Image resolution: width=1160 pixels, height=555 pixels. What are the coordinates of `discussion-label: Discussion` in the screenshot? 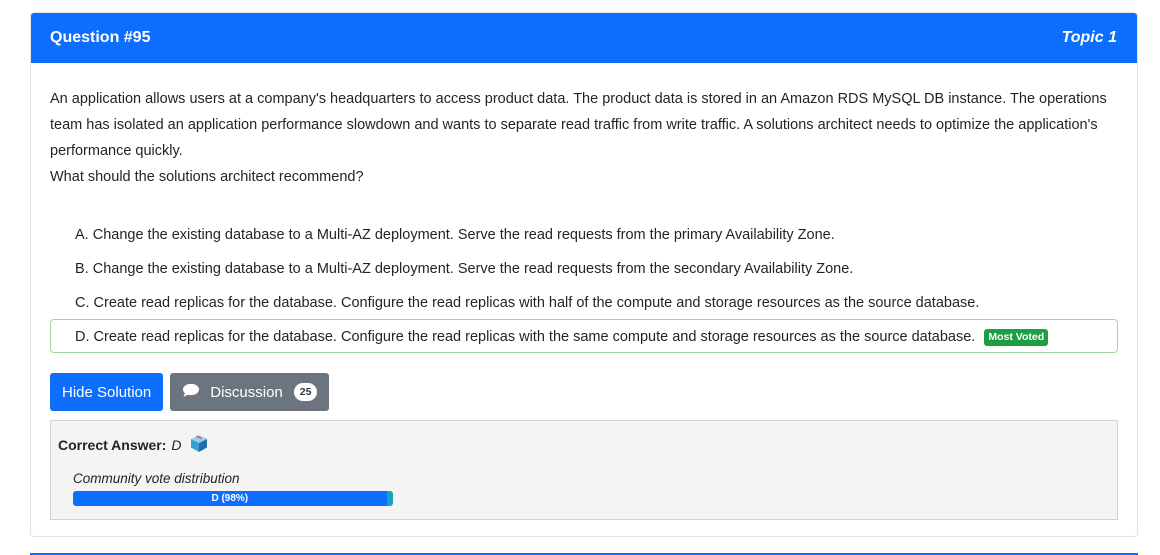 It's located at (246, 392).